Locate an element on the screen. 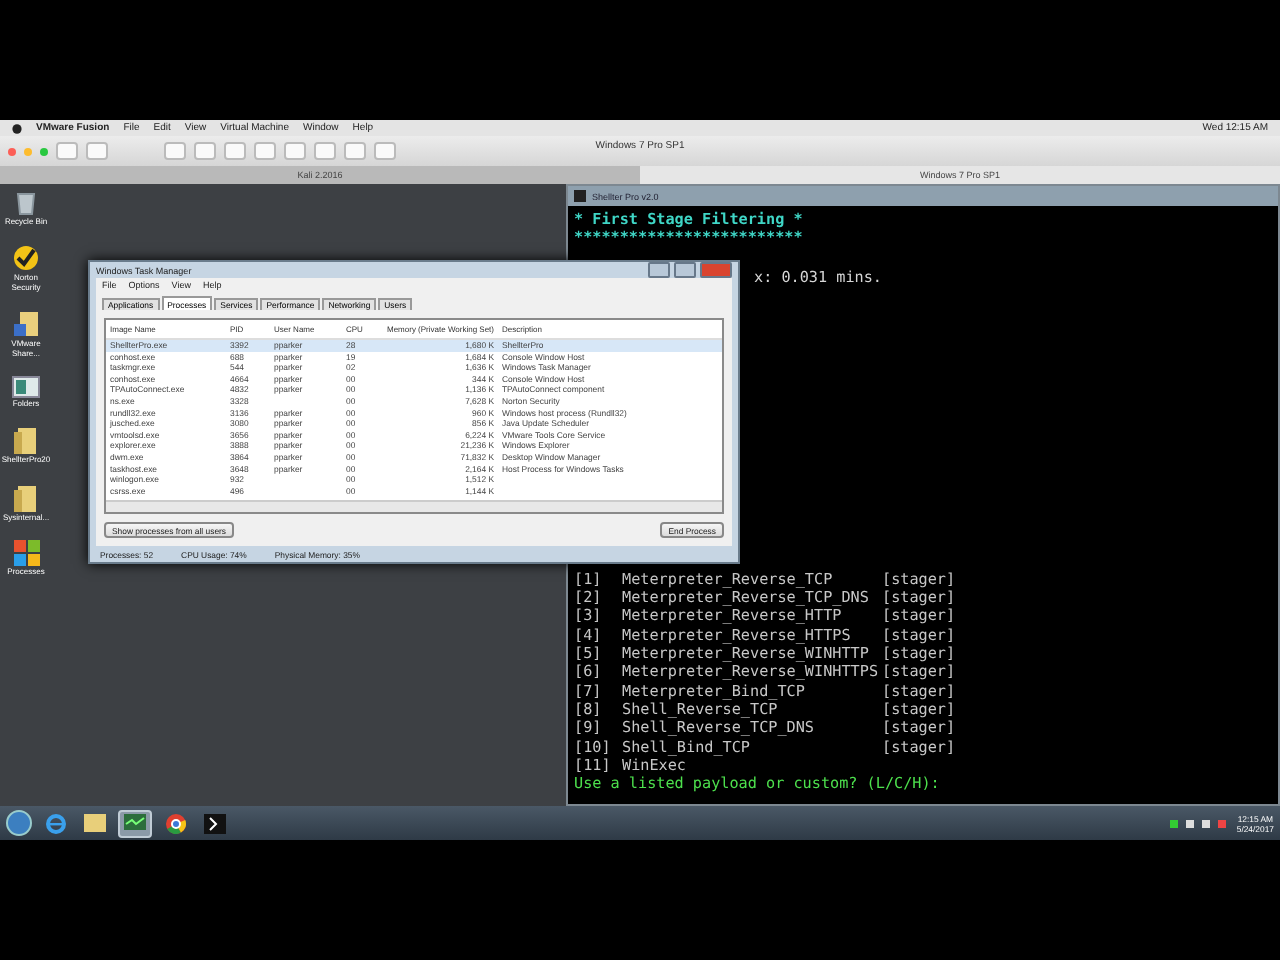 The width and height of the screenshot is (1280, 960). pause-button is located at coordinates (67, 151).